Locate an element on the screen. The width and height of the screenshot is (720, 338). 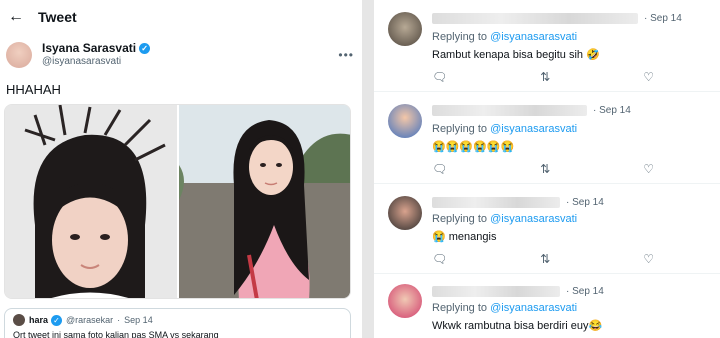
arrow-left-icon: ← is located at coordinates (20, 17).